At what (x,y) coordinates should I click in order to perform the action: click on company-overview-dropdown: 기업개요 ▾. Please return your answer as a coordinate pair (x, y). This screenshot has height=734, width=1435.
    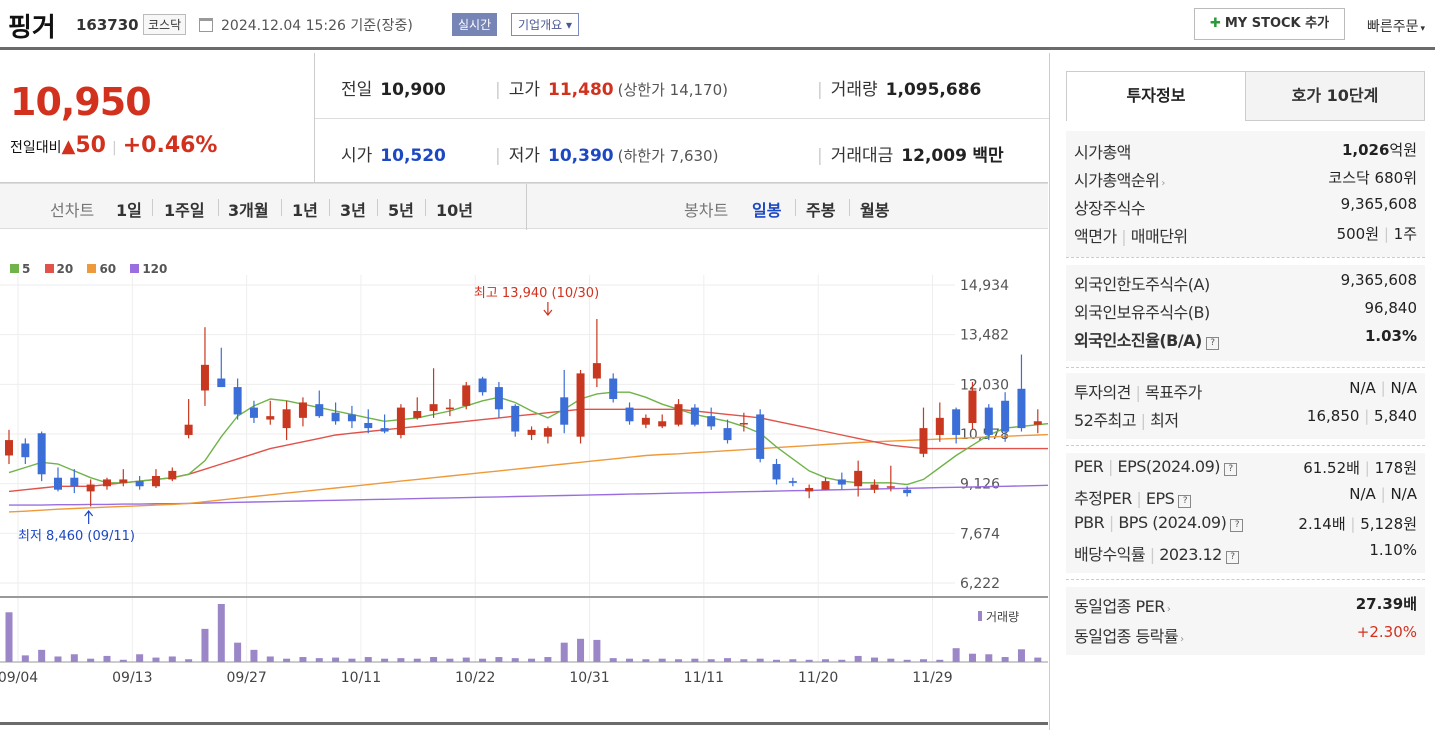
    Looking at the image, I should click on (545, 24).